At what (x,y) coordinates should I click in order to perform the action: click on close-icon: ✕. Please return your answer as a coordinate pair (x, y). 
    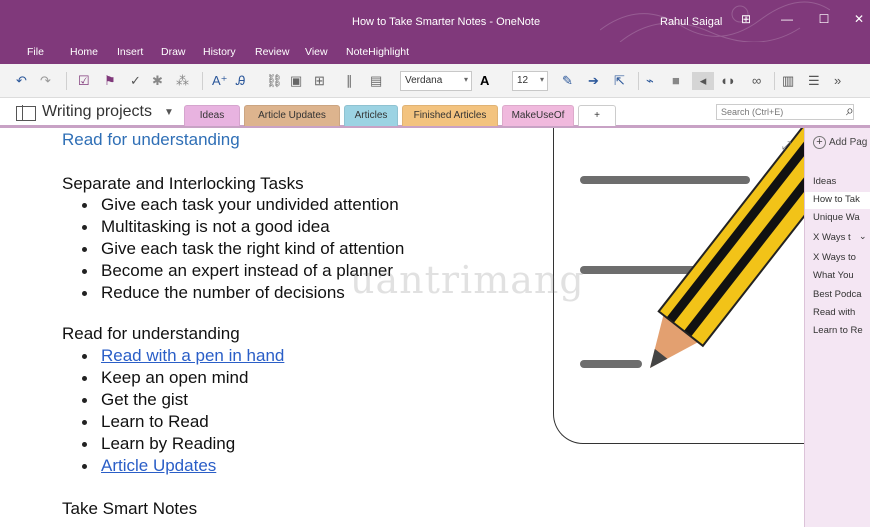
    Looking at the image, I should click on (859, 19).